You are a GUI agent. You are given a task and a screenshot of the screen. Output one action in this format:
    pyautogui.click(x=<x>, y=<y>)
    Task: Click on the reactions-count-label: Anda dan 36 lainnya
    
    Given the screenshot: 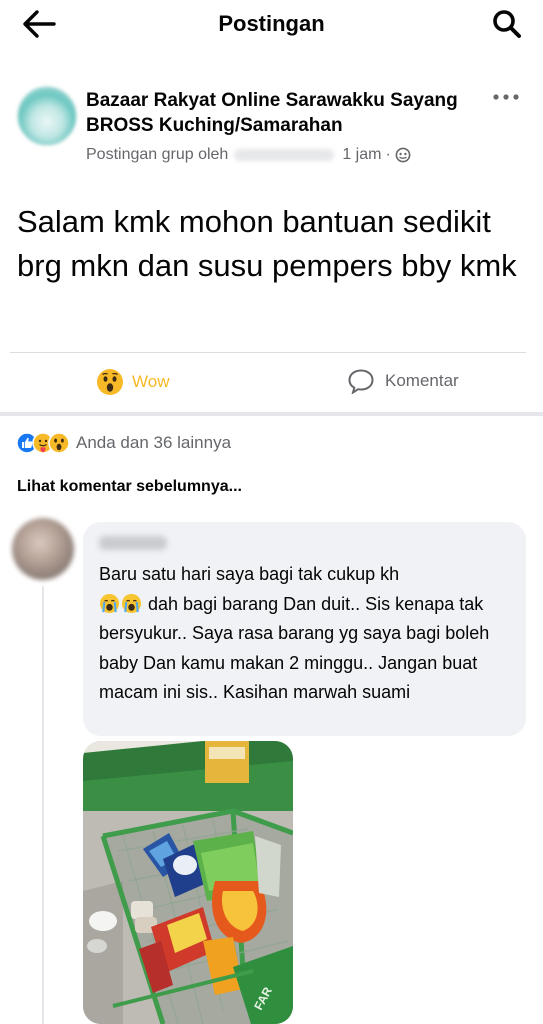 What is the action you would take?
    pyautogui.click(x=154, y=442)
    